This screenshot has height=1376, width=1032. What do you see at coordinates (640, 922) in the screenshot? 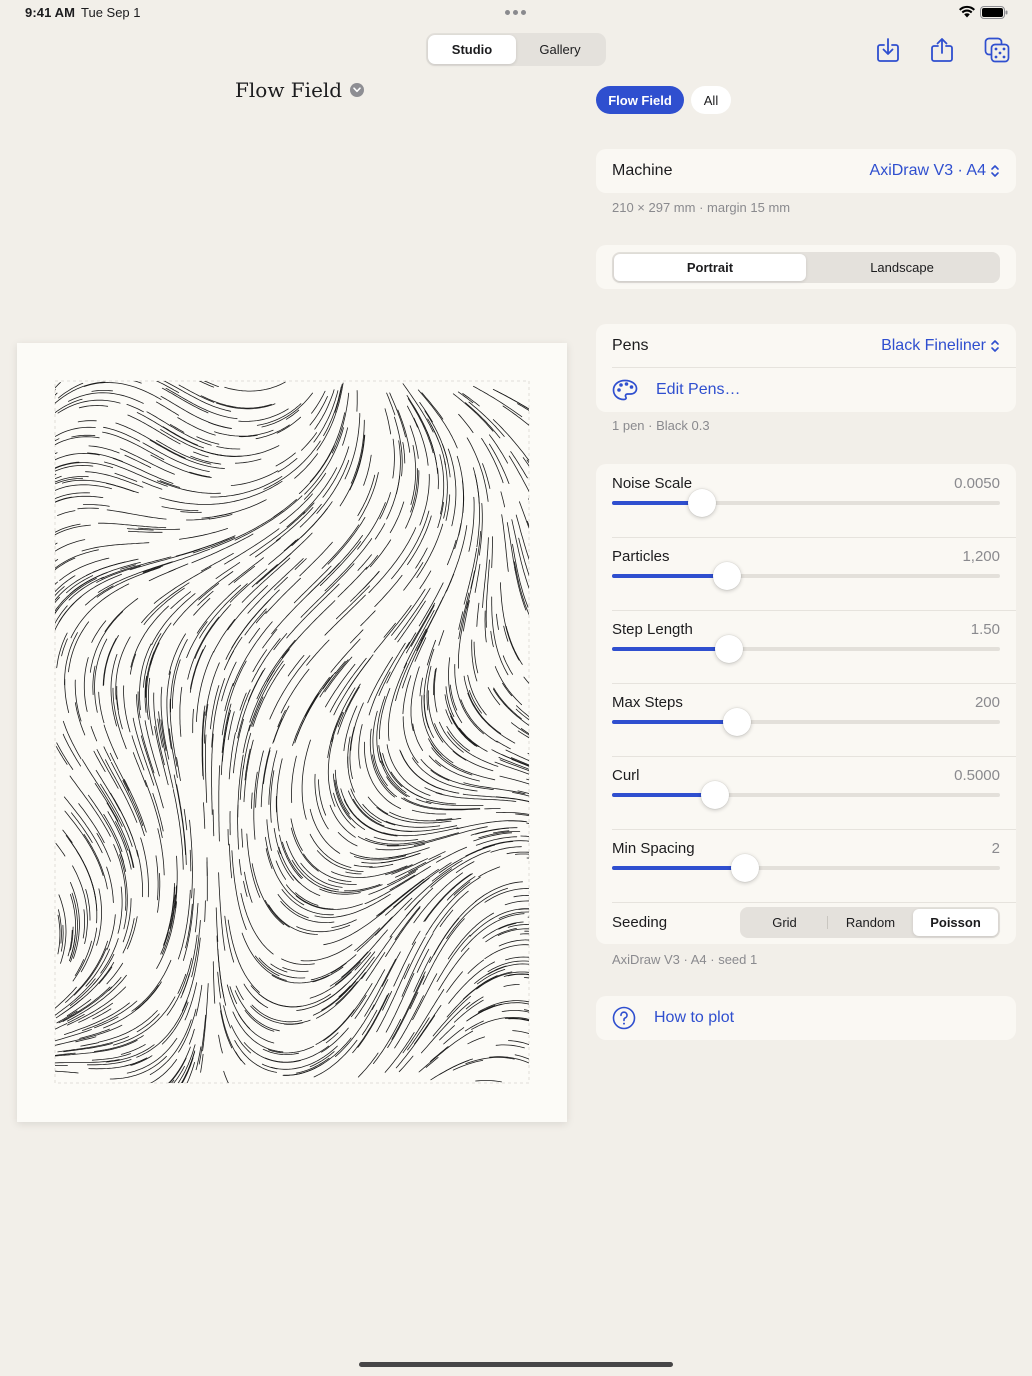
I see `seeding-label: Seeding` at bounding box center [640, 922].